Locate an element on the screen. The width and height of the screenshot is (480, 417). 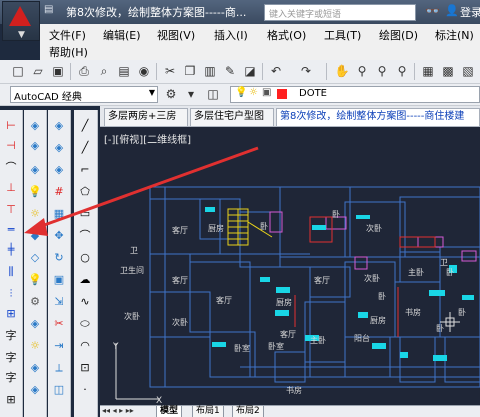
circle-icon: ○ is located at coordinates (85, 258).